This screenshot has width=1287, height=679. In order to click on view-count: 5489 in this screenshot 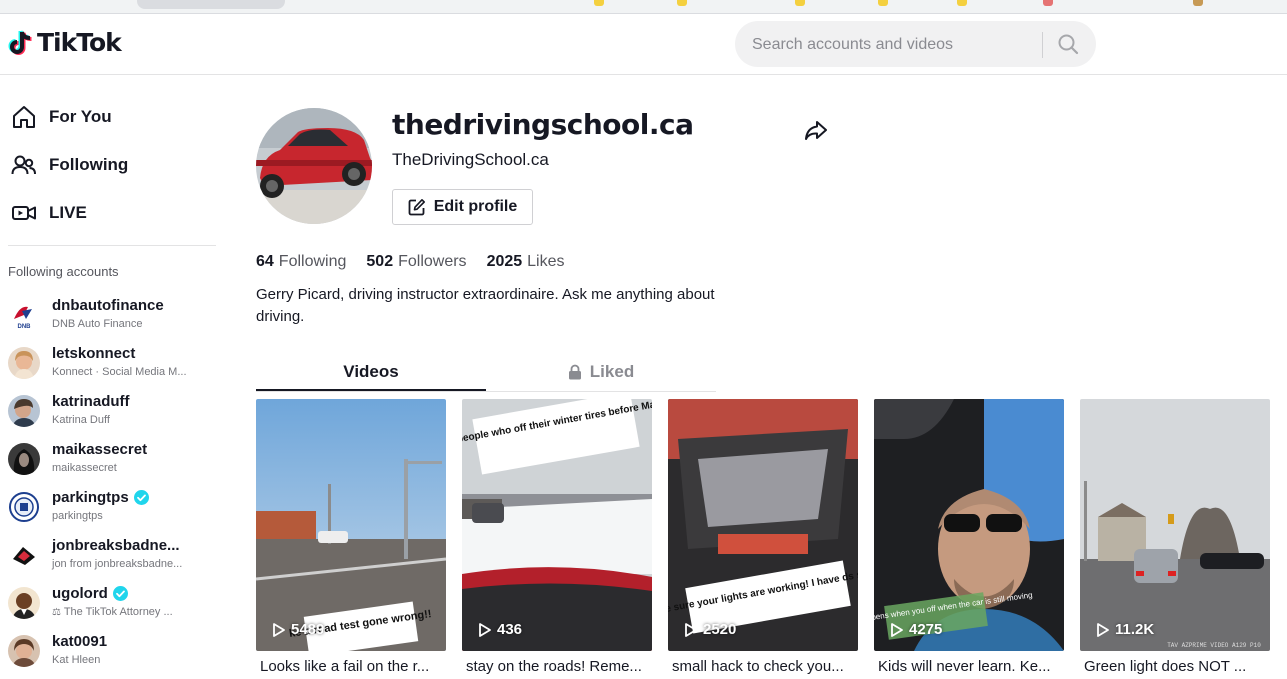, I will do `click(298, 629)`.